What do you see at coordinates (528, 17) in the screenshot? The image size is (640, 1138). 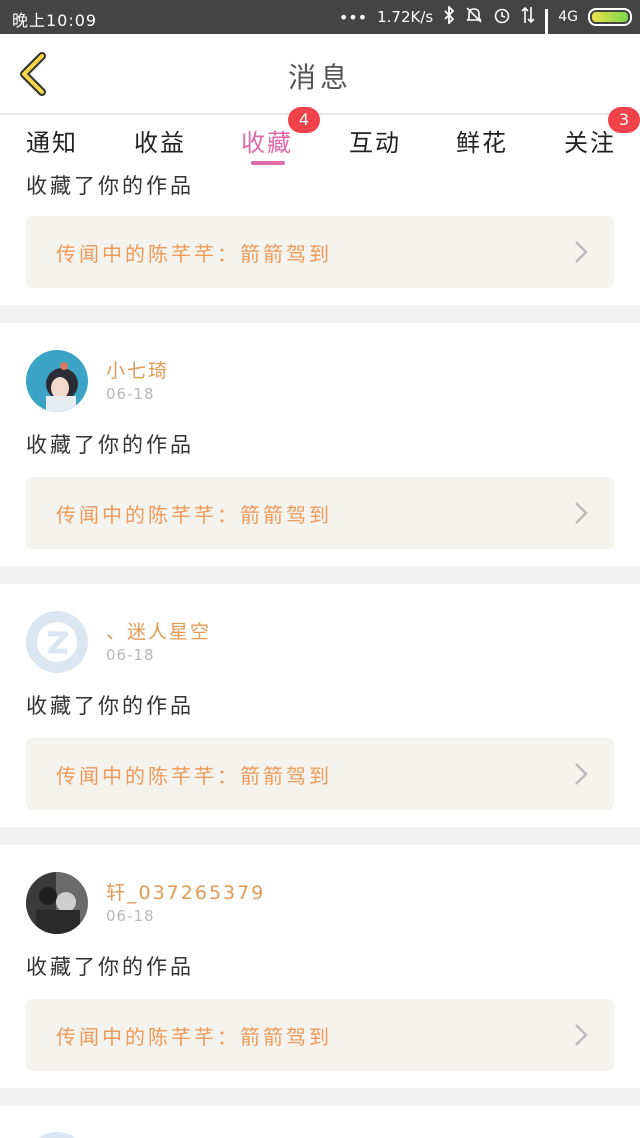 I see `data-transfer-icon` at bounding box center [528, 17].